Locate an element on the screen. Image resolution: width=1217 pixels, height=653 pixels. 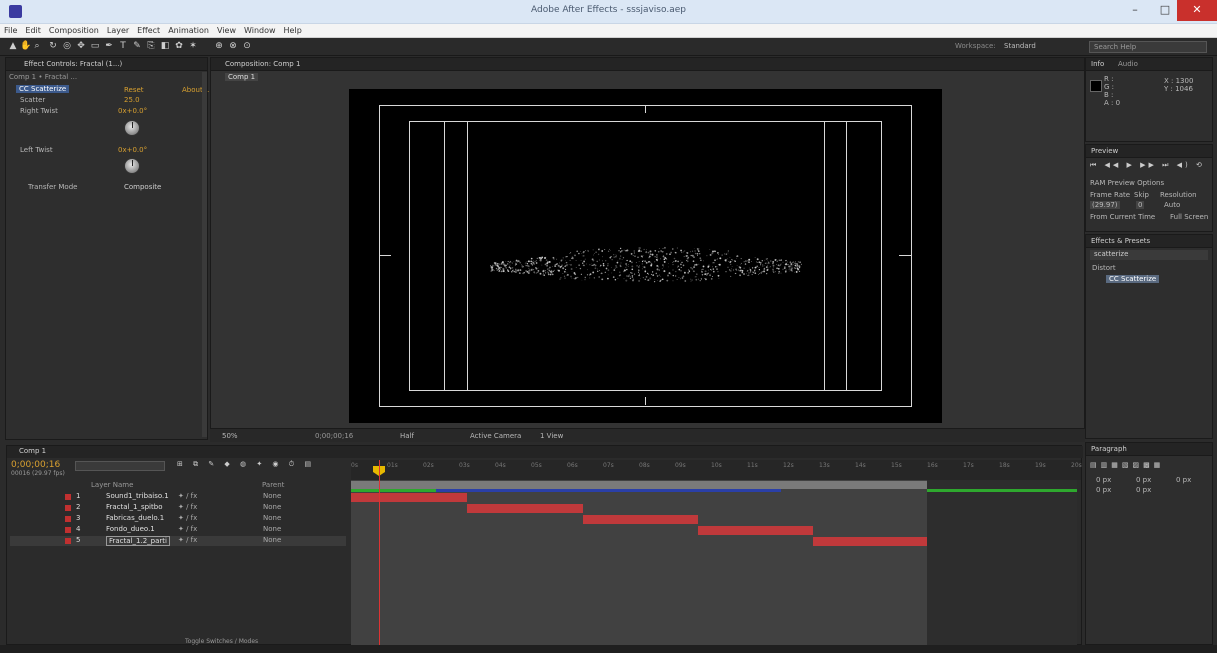
tab-paragraph: Paragraph is located at coordinates (1109, 449).